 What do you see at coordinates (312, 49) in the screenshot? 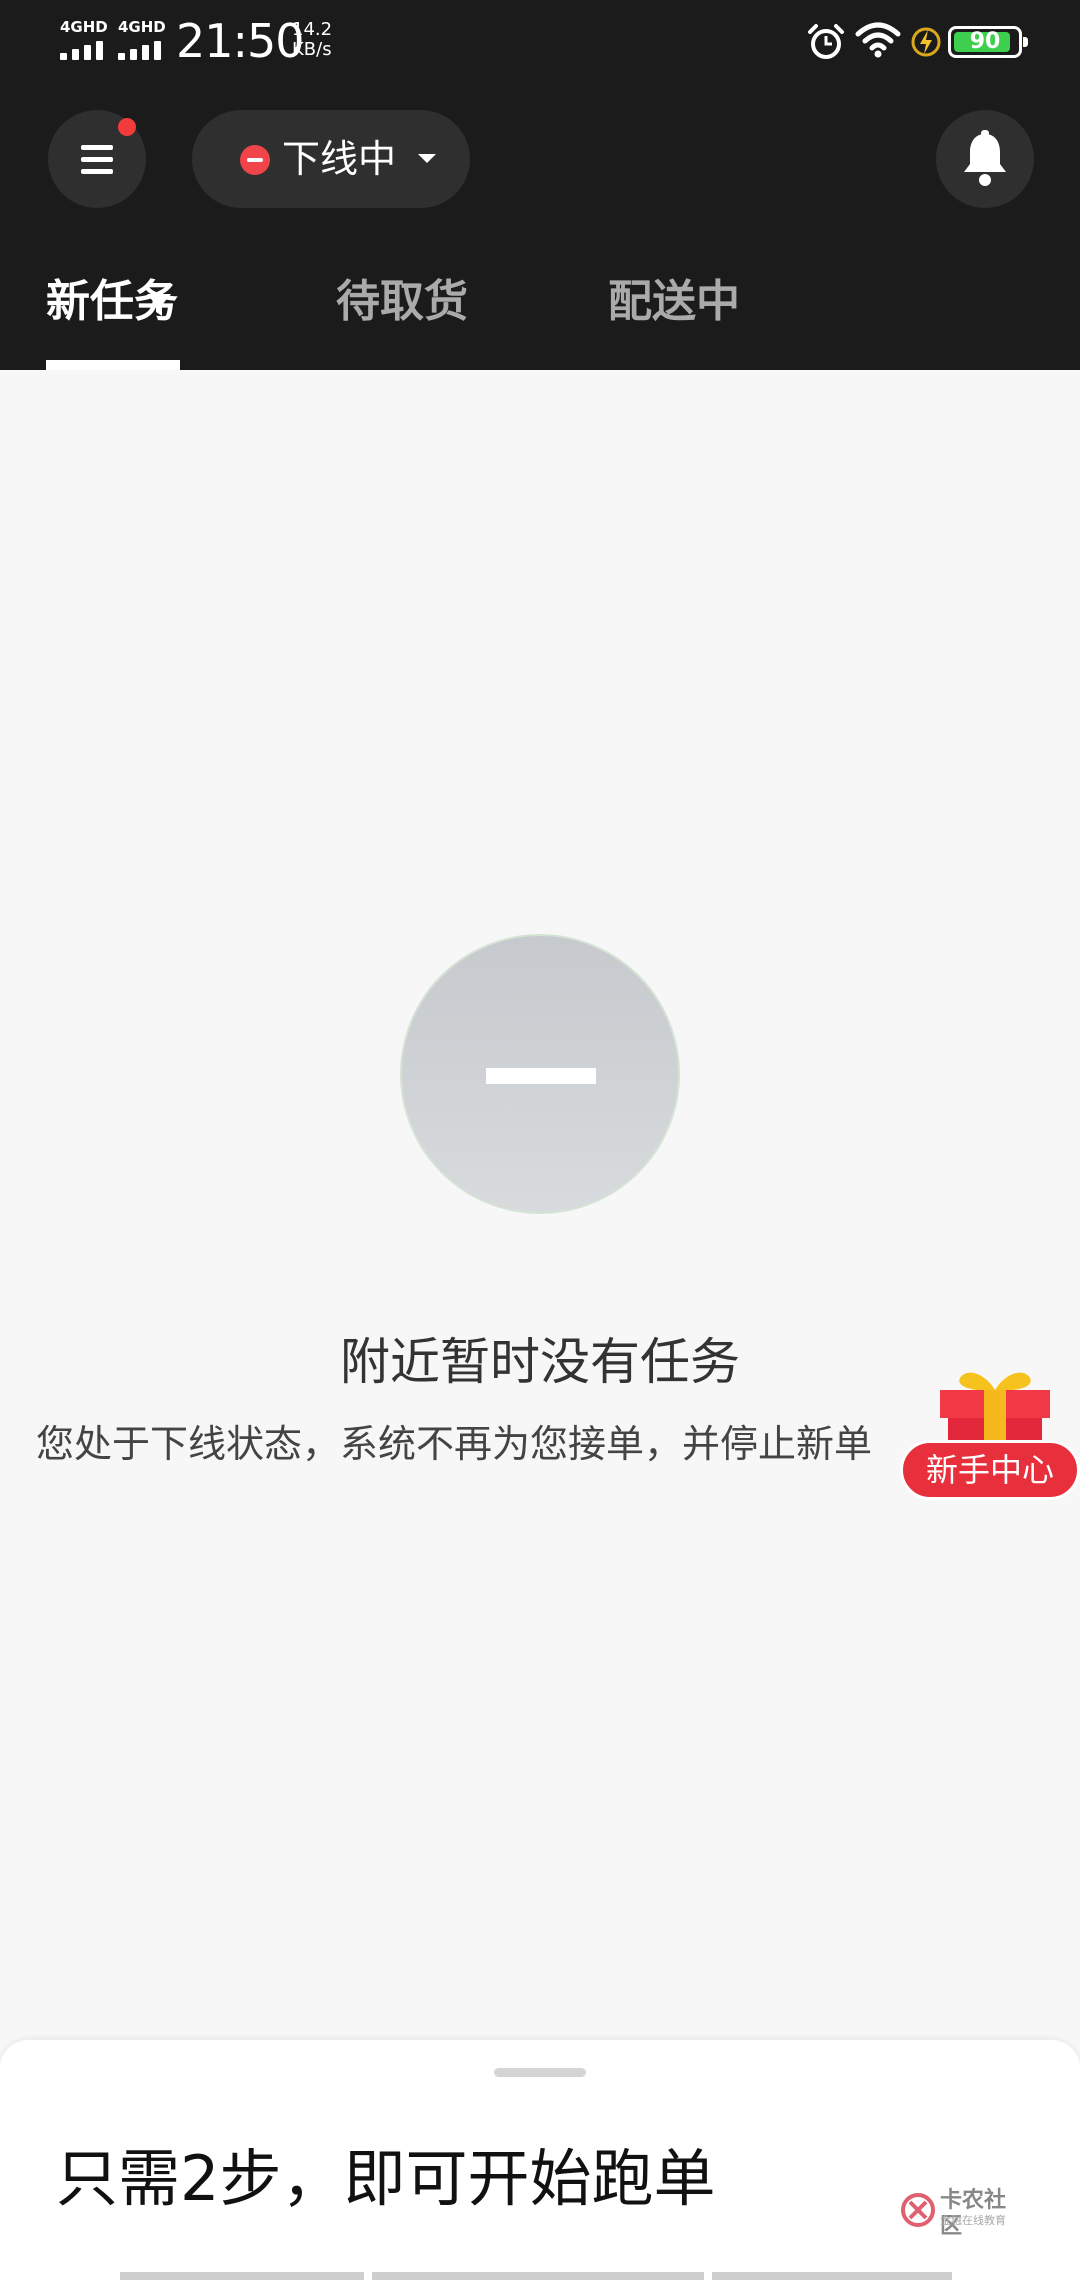
I see `net-speed-unit: KB/s` at bounding box center [312, 49].